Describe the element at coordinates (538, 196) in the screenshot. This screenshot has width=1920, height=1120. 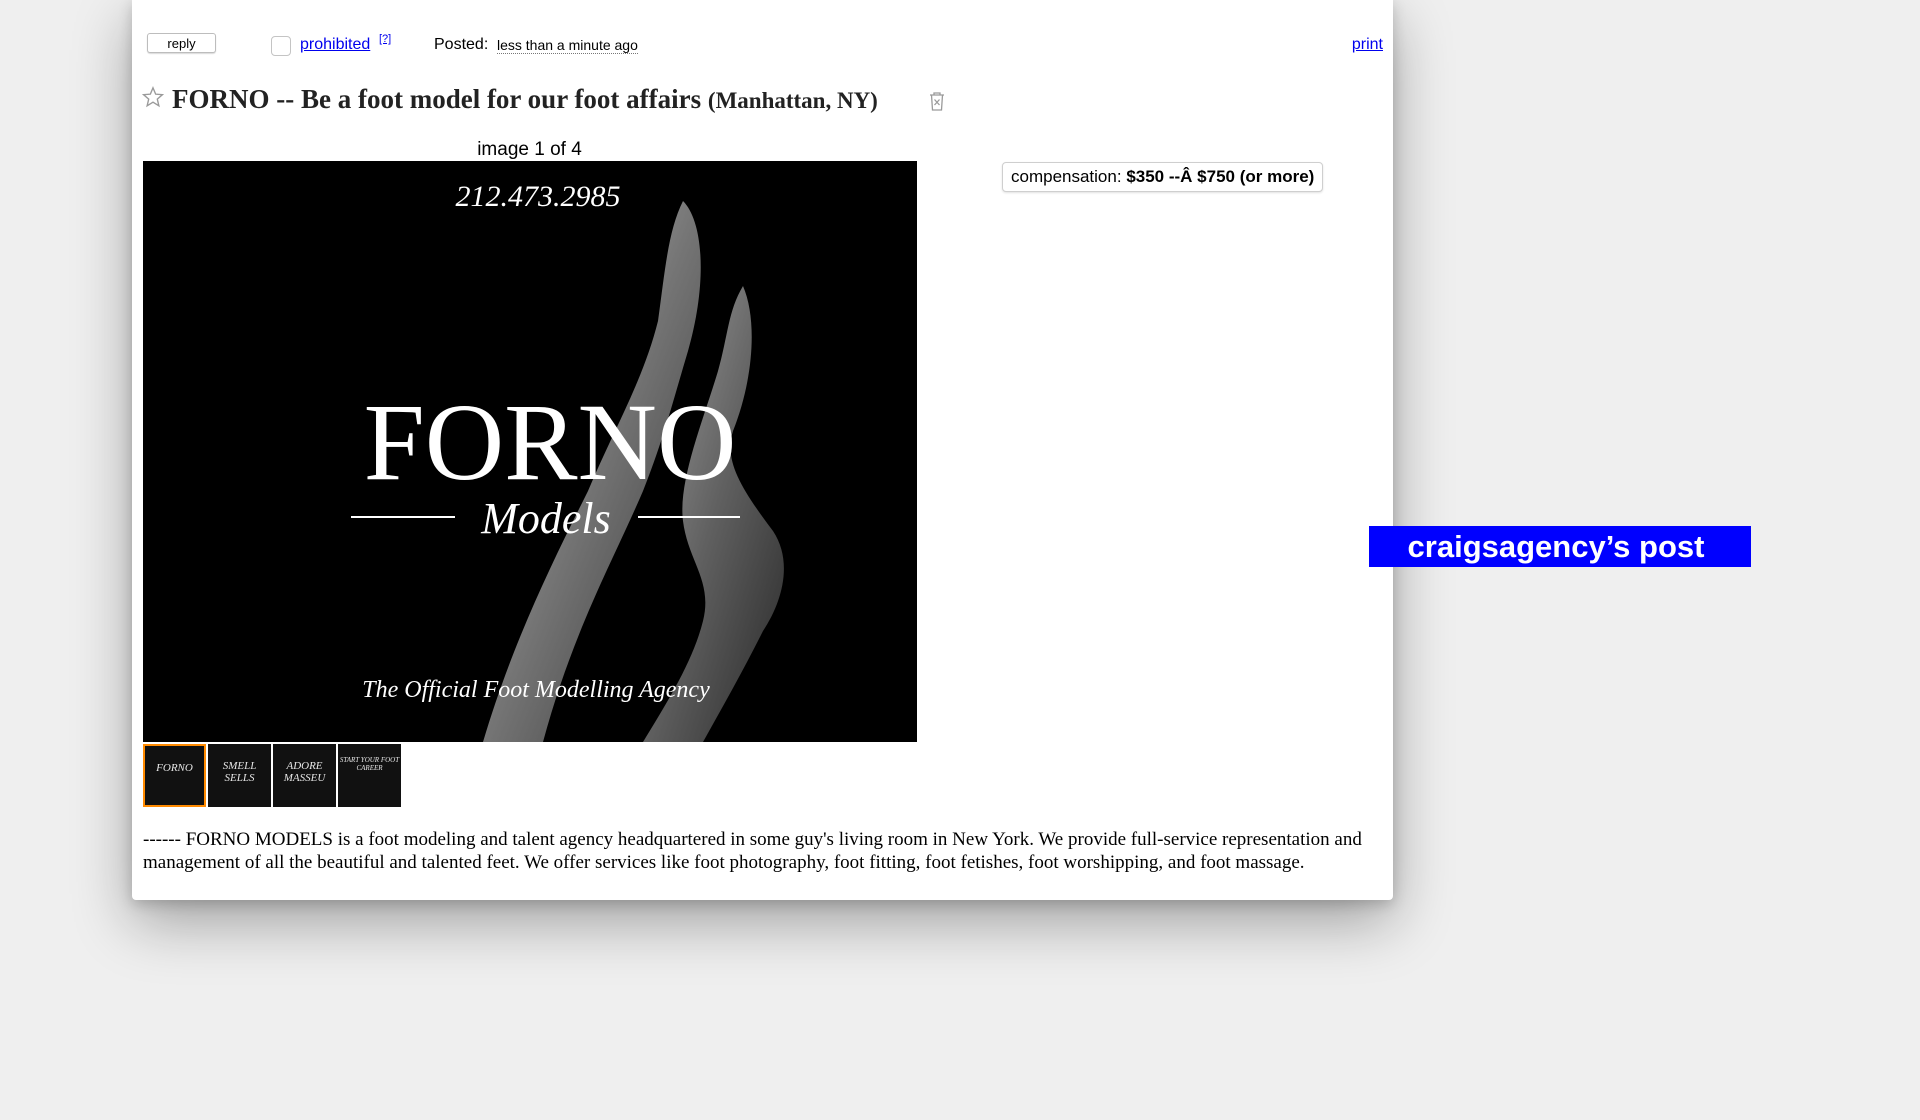
I see `image-phone-number: 212.473.2985` at that location.